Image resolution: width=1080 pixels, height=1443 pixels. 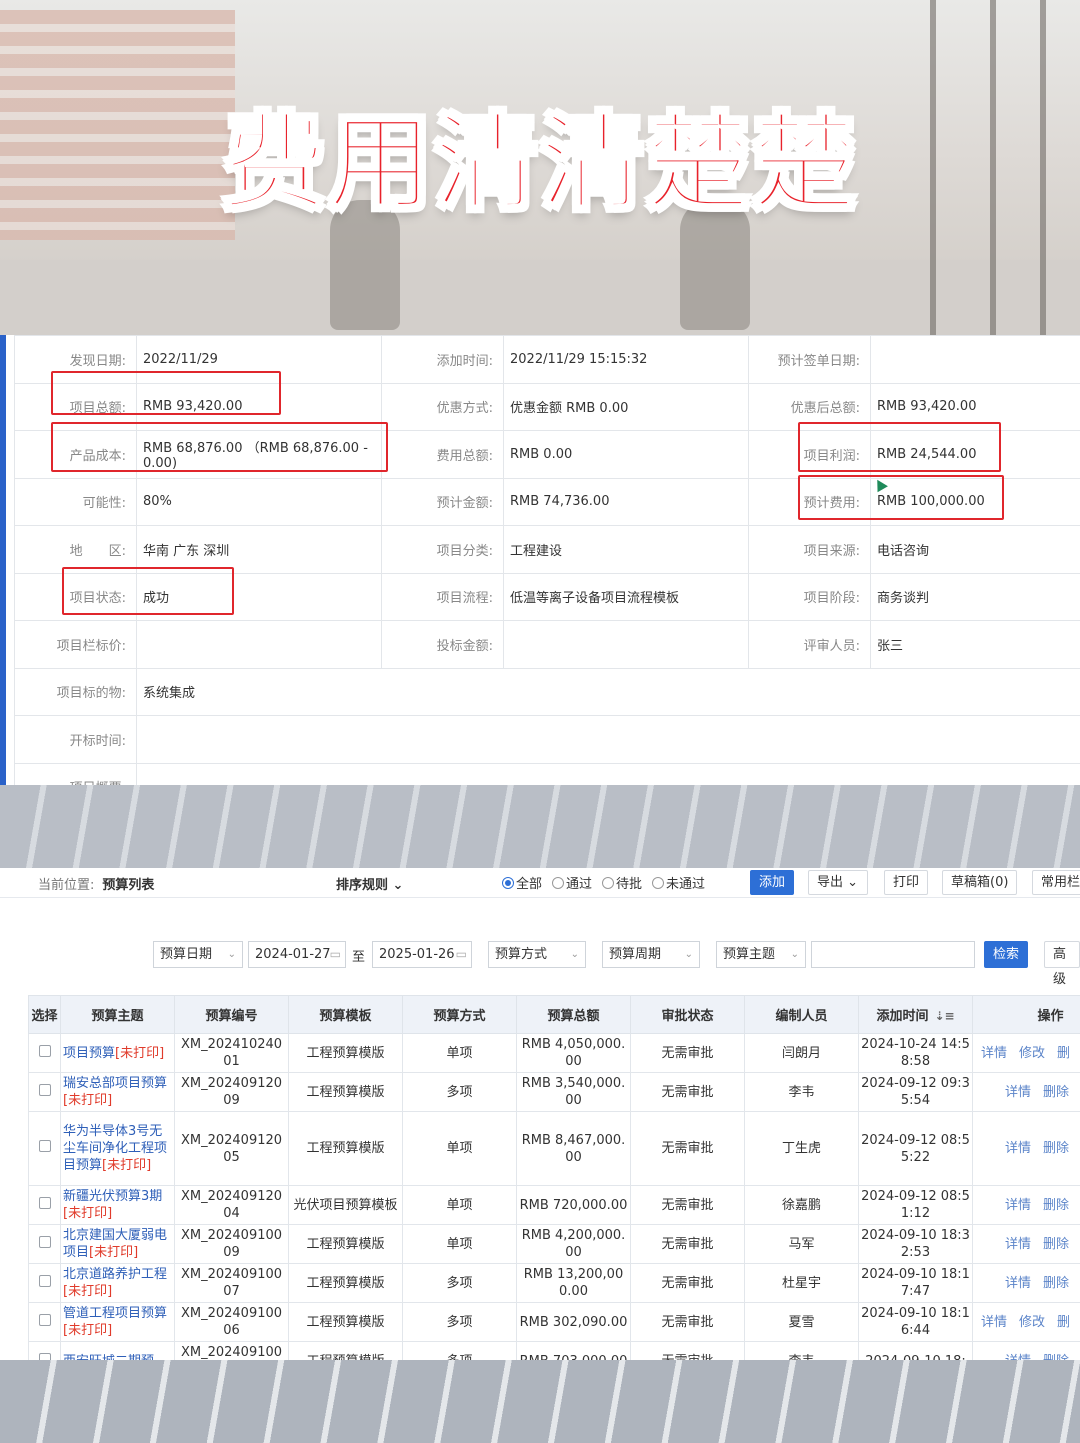 I want to click on detail-label: 项目标的物:, so click(x=75, y=691).